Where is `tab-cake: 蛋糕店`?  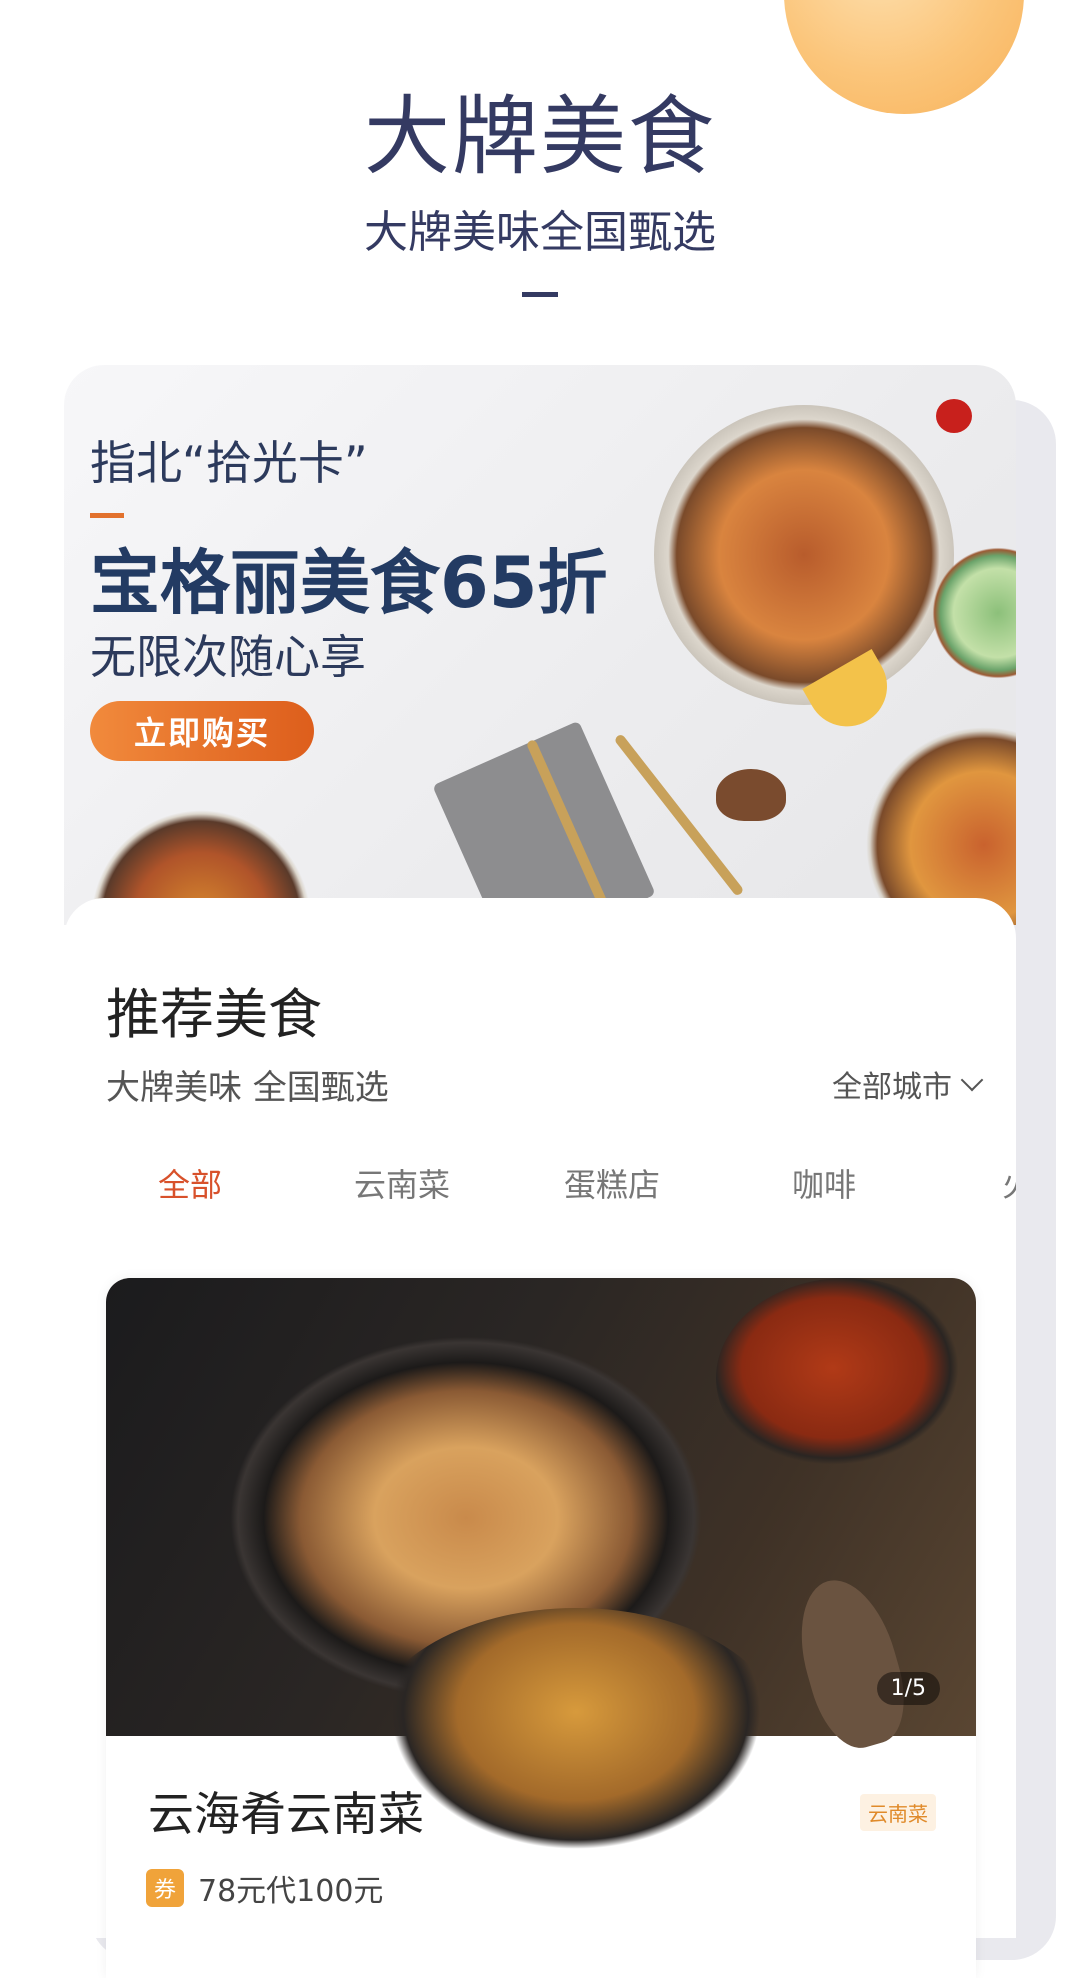 tab-cake: 蛋糕店 is located at coordinates (612, 1183).